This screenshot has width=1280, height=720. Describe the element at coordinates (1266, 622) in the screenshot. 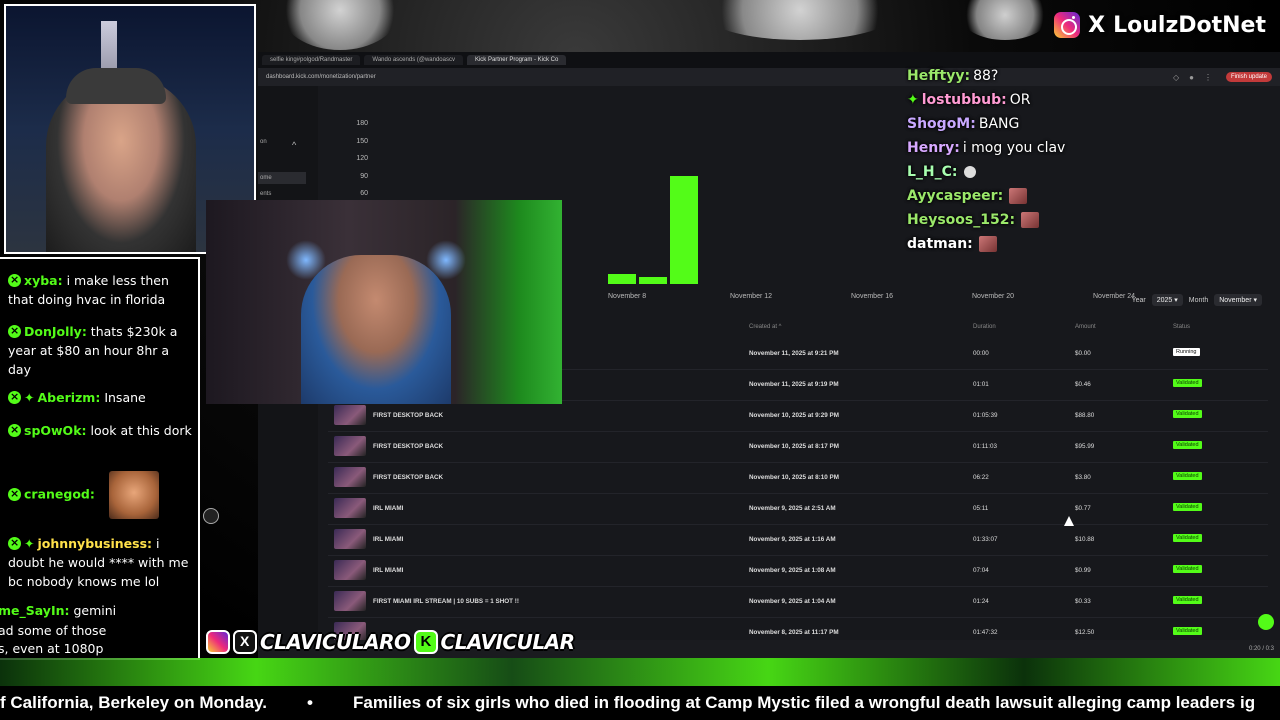

I see `help-chat-icon` at that location.